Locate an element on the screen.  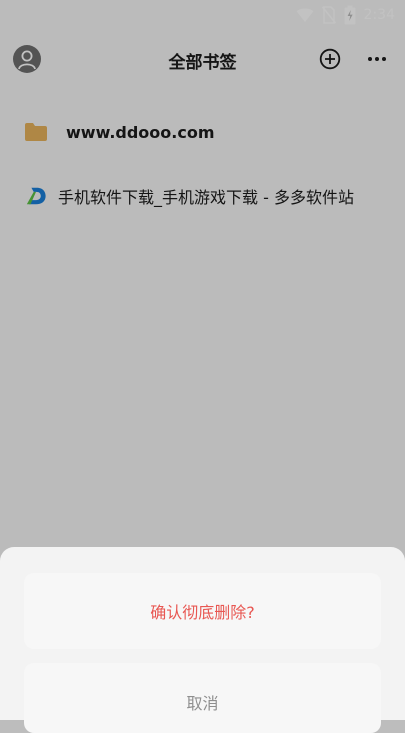
confirm-delete-button: 确认彻底删除? is located at coordinates (202, 611).